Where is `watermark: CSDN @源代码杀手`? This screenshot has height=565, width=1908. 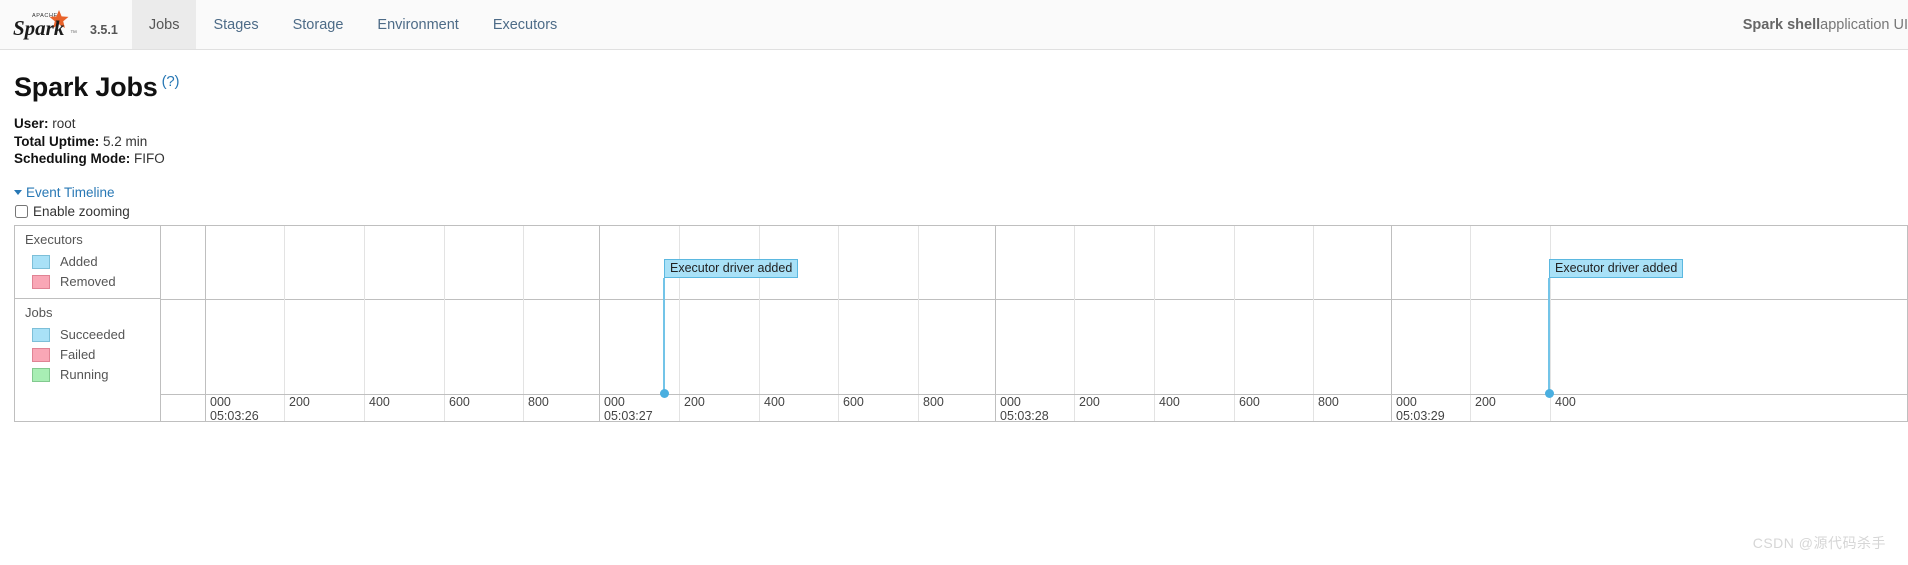 watermark: CSDN @源代码杀手 is located at coordinates (1819, 543).